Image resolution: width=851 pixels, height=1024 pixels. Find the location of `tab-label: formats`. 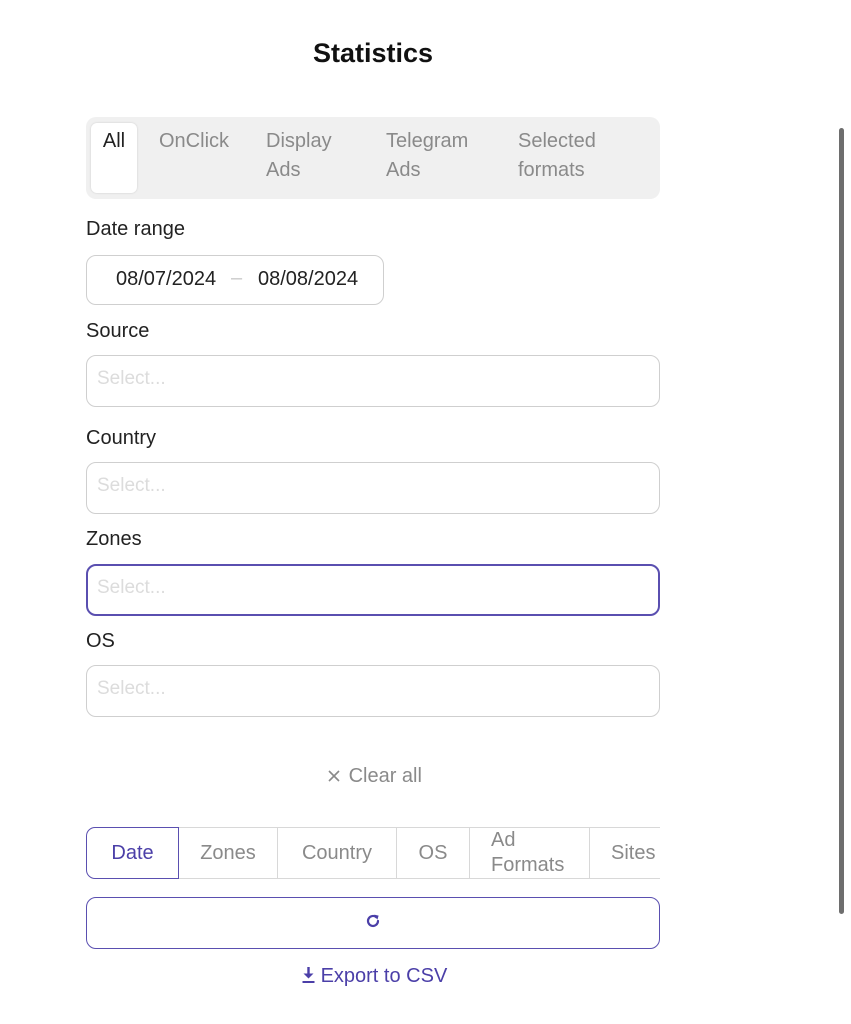

tab-label: formats is located at coordinates (551, 170).